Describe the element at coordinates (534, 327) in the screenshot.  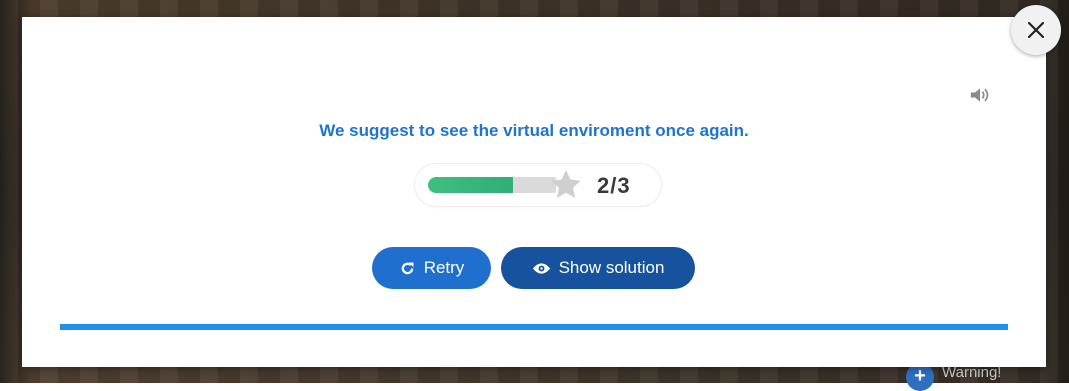
I see `bottom-divider` at that location.